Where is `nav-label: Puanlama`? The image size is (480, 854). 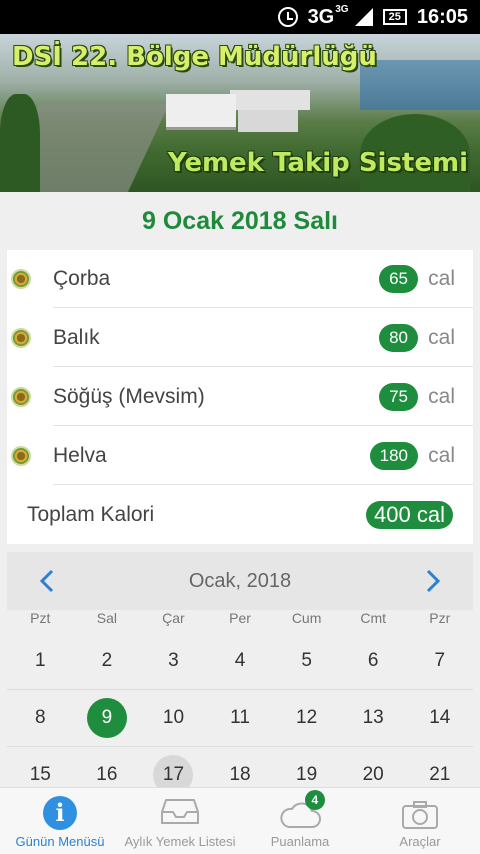 nav-label: Puanlama is located at coordinates (300, 841).